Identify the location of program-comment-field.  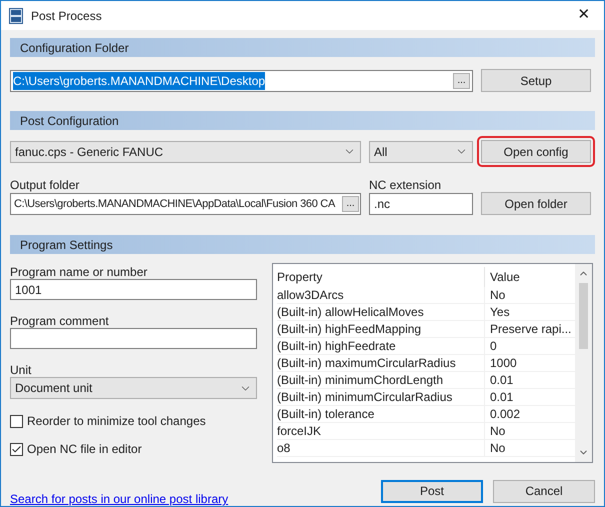
(133, 338).